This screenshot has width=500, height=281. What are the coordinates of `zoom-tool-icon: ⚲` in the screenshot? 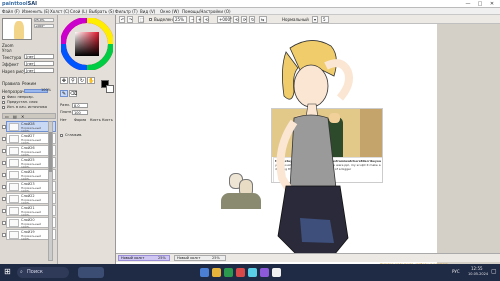 It's located at (73, 80).